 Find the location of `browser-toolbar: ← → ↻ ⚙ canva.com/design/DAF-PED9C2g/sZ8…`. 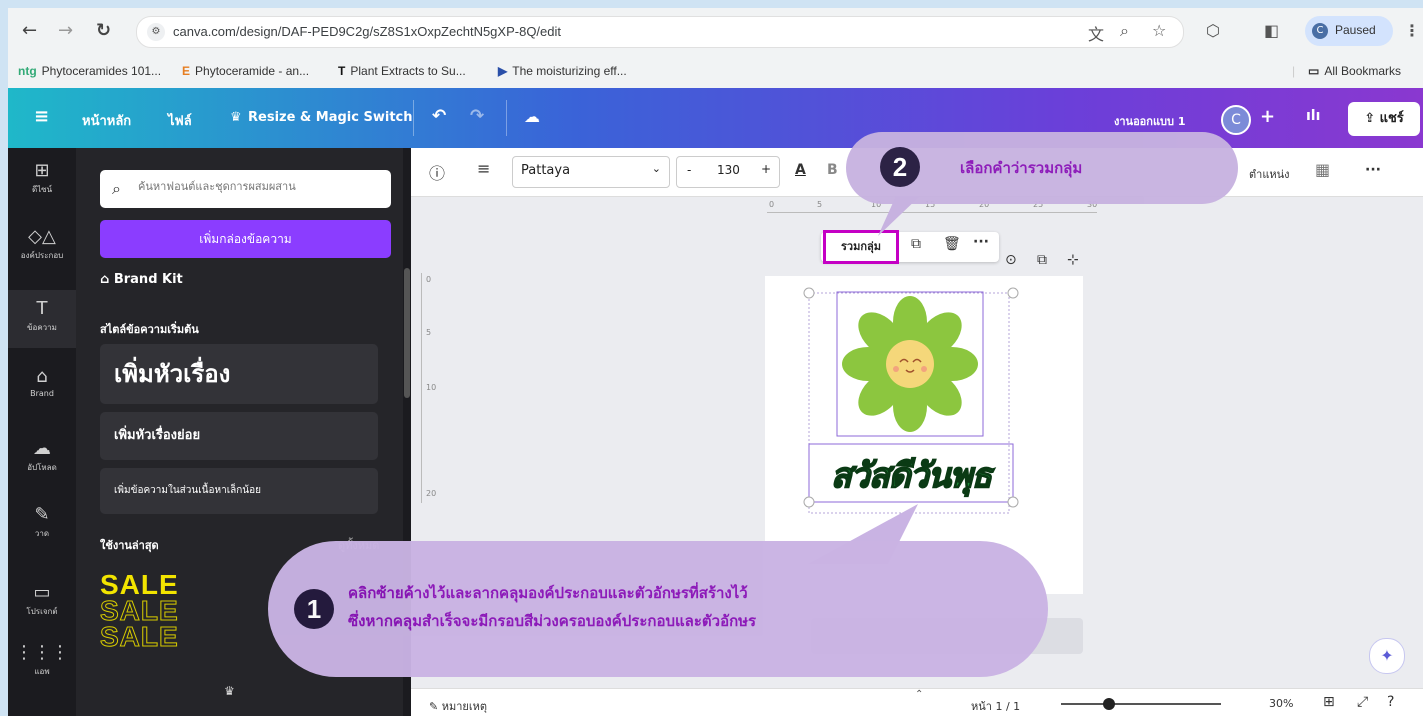

browser-toolbar: ← → ↻ ⚙ canva.com/design/DAF-PED9C2g/sZ8… is located at coordinates (715, 31).